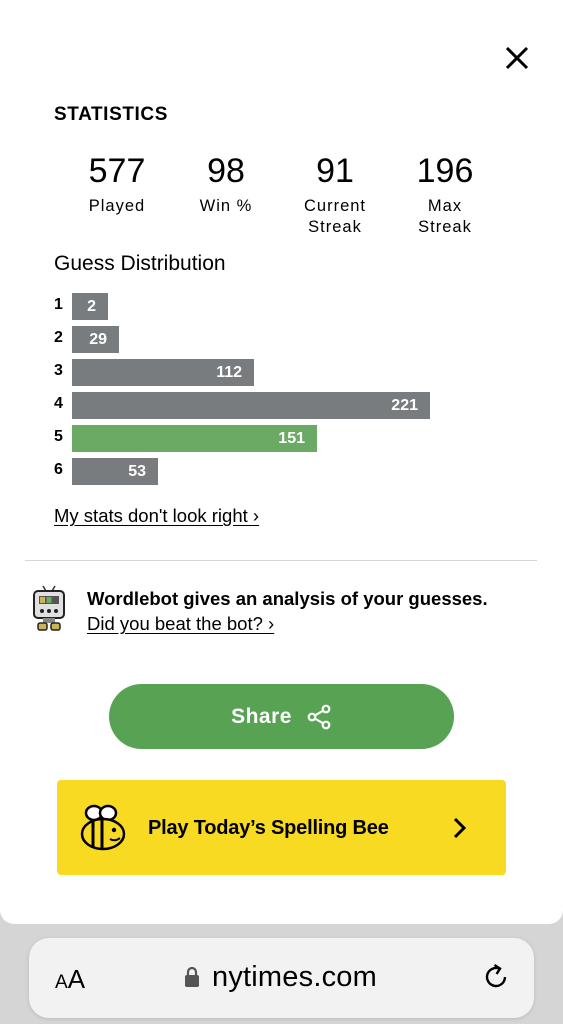 The height and width of the screenshot is (1024, 563). I want to click on stats-help-link: My stats don't look right ›, so click(156, 516).